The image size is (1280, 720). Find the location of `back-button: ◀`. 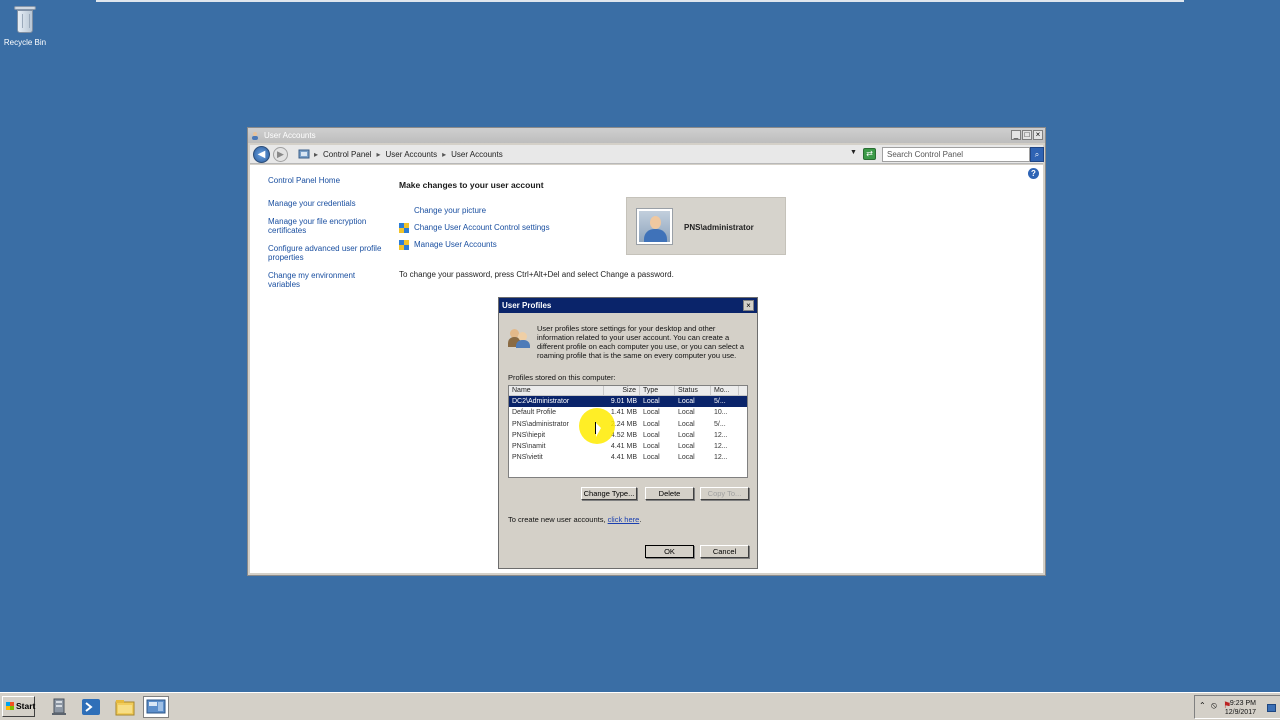

back-button: ◀ is located at coordinates (261, 154).